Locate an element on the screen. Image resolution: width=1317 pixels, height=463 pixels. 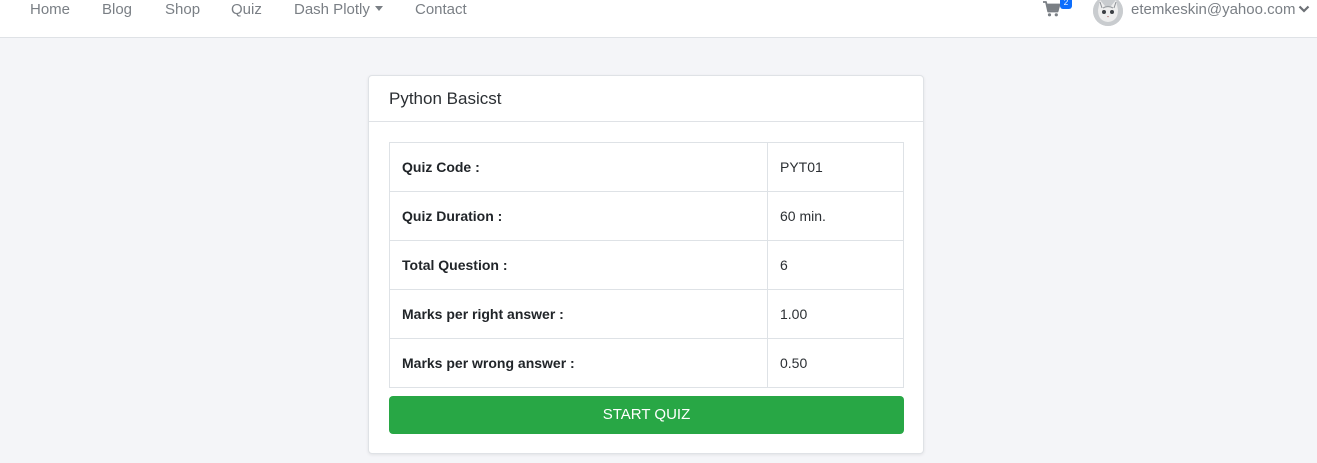
chevron-down-icon is located at coordinates (1304, 9).